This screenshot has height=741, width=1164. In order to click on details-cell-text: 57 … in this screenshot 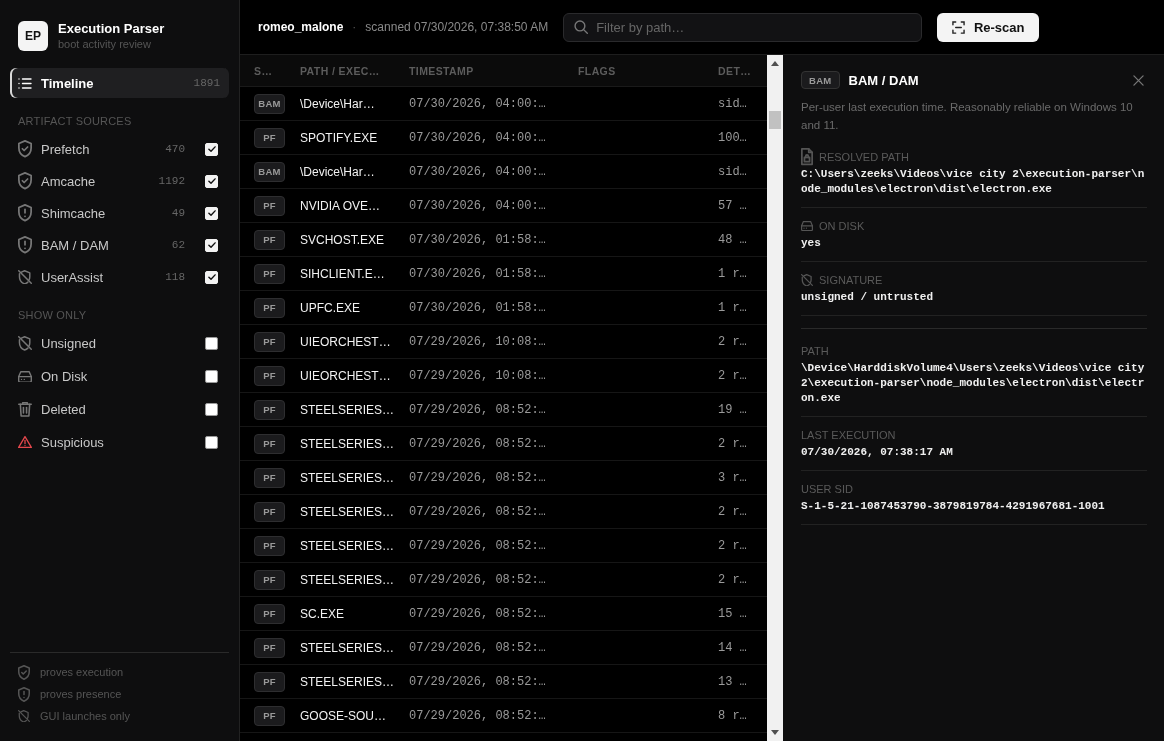, I will do `click(733, 205)`.